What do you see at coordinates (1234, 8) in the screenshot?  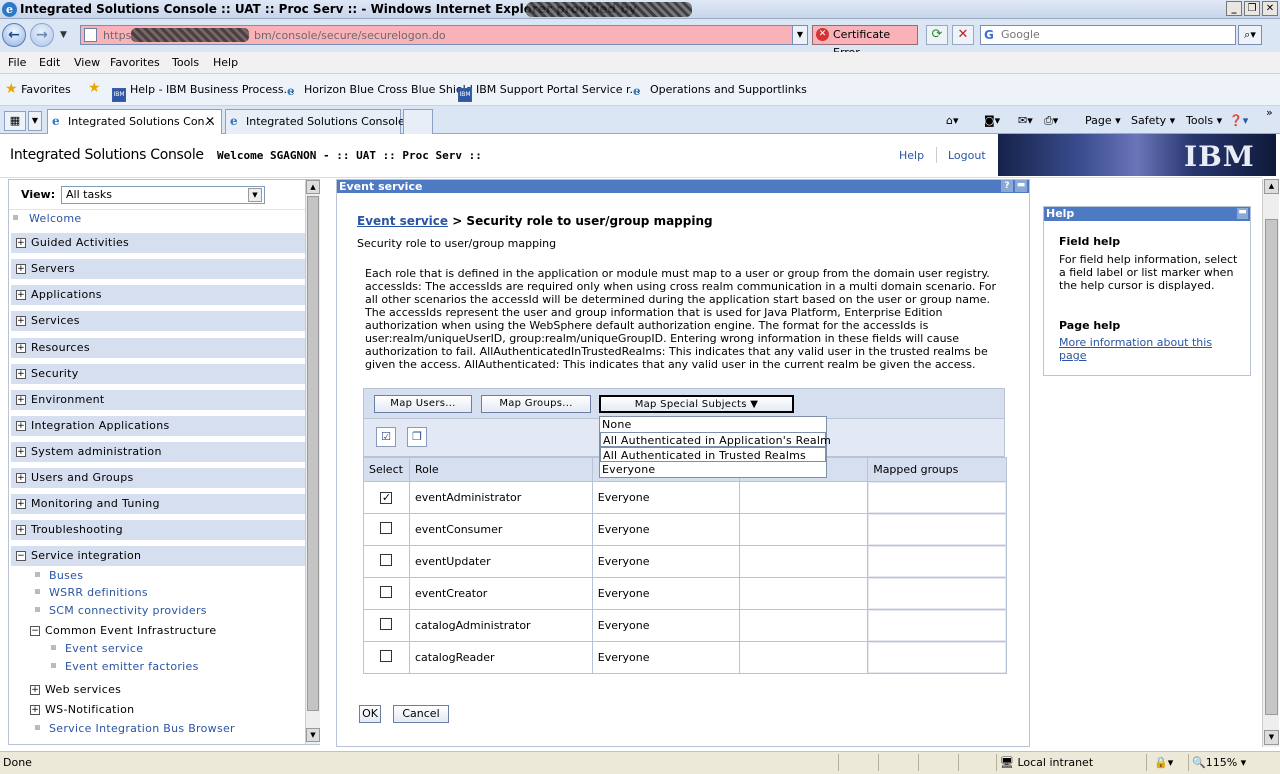 I see `minimize-button: _` at bounding box center [1234, 8].